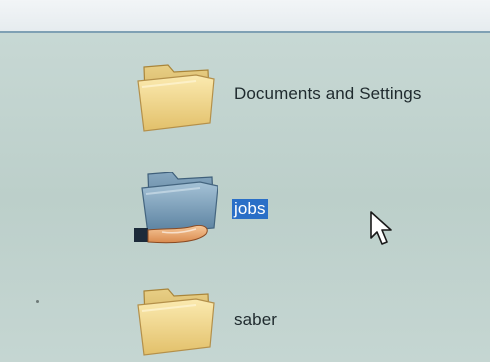 The width and height of the screenshot is (490, 362). What do you see at coordinates (327, 94) in the screenshot?
I see `folder-label: Documents and Settings` at bounding box center [327, 94].